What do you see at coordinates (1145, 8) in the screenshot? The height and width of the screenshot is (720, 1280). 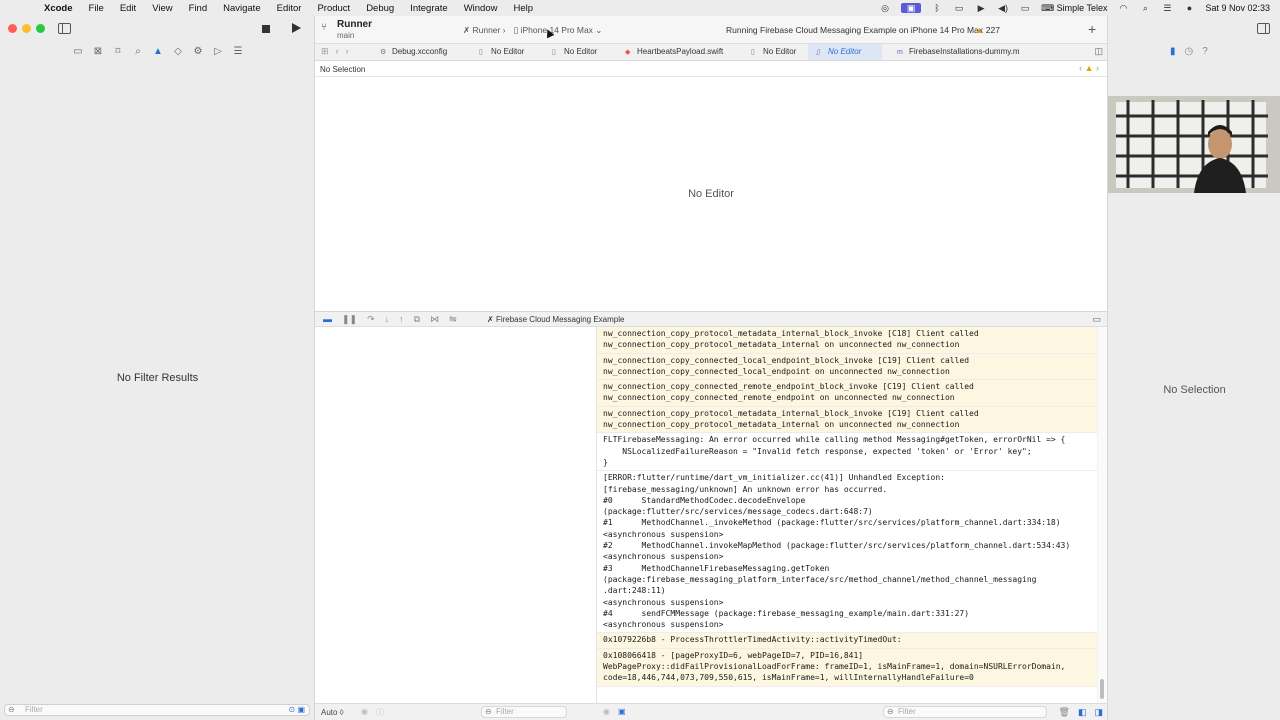 I see `spotlight-icon: ⌕` at bounding box center [1145, 8].